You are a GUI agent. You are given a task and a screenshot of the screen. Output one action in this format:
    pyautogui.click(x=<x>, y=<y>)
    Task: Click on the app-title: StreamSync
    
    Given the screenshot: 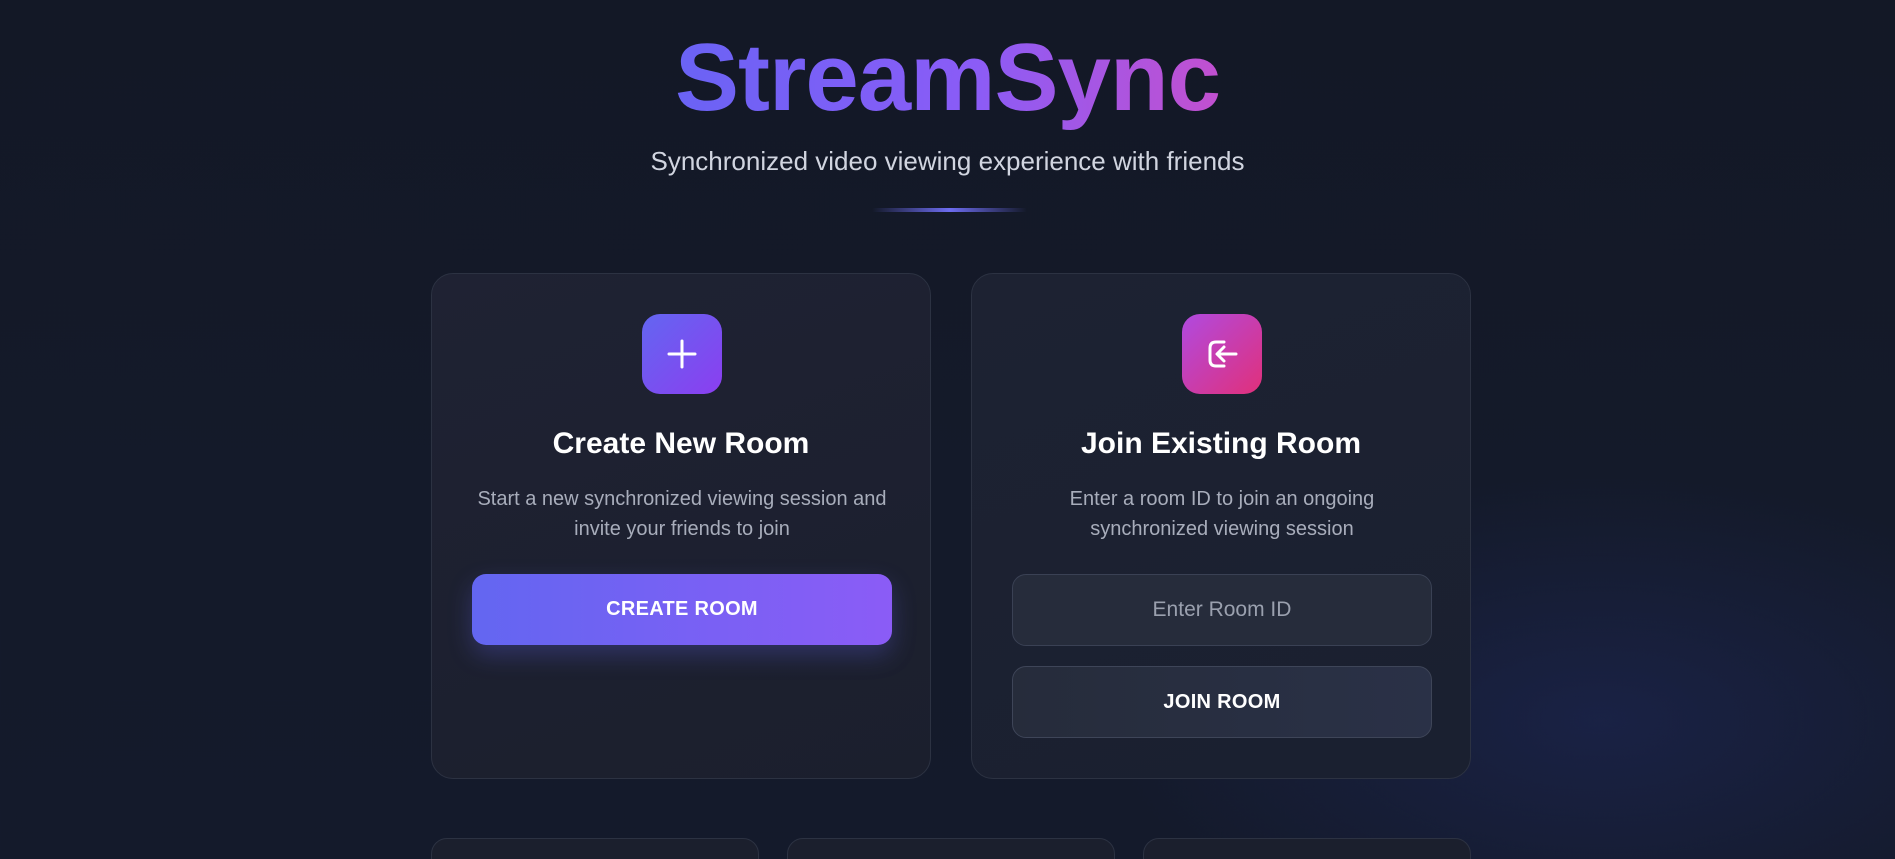 What is the action you would take?
    pyautogui.click(x=948, y=77)
    